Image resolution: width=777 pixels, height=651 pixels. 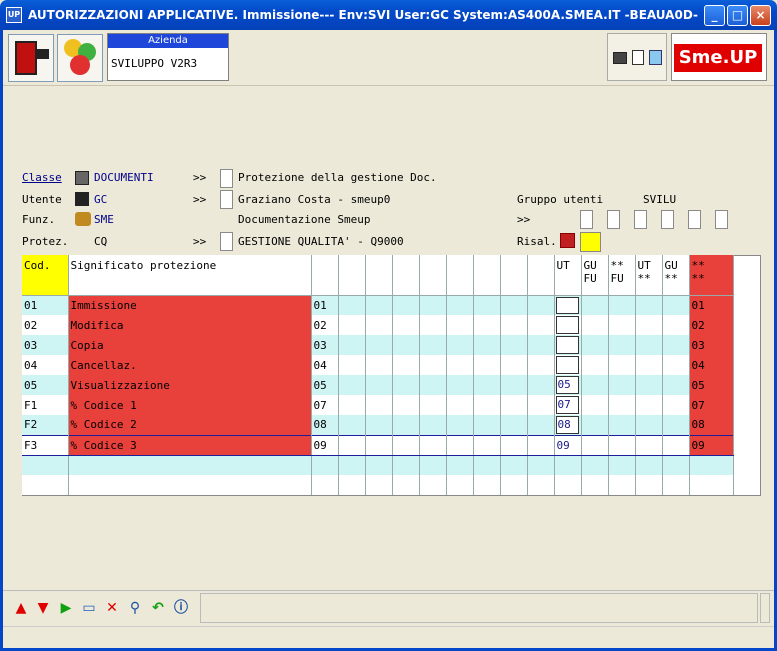 I want to click on classe-desc: Protezione della gestione Doc., so click(x=337, y=177).